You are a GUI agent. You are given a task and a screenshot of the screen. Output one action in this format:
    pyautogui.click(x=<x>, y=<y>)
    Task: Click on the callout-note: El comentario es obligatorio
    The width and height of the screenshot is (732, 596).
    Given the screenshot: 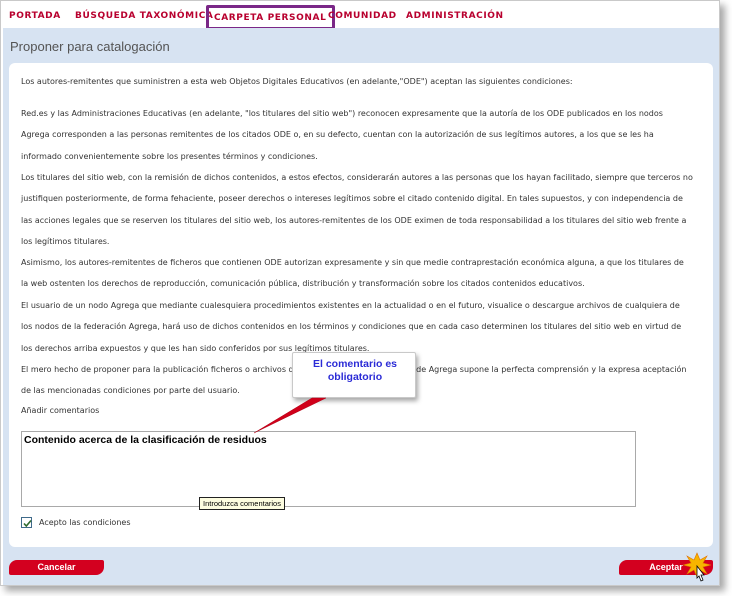 What is the action you would take?
    pyautogui.click(x=354, y=375)
    